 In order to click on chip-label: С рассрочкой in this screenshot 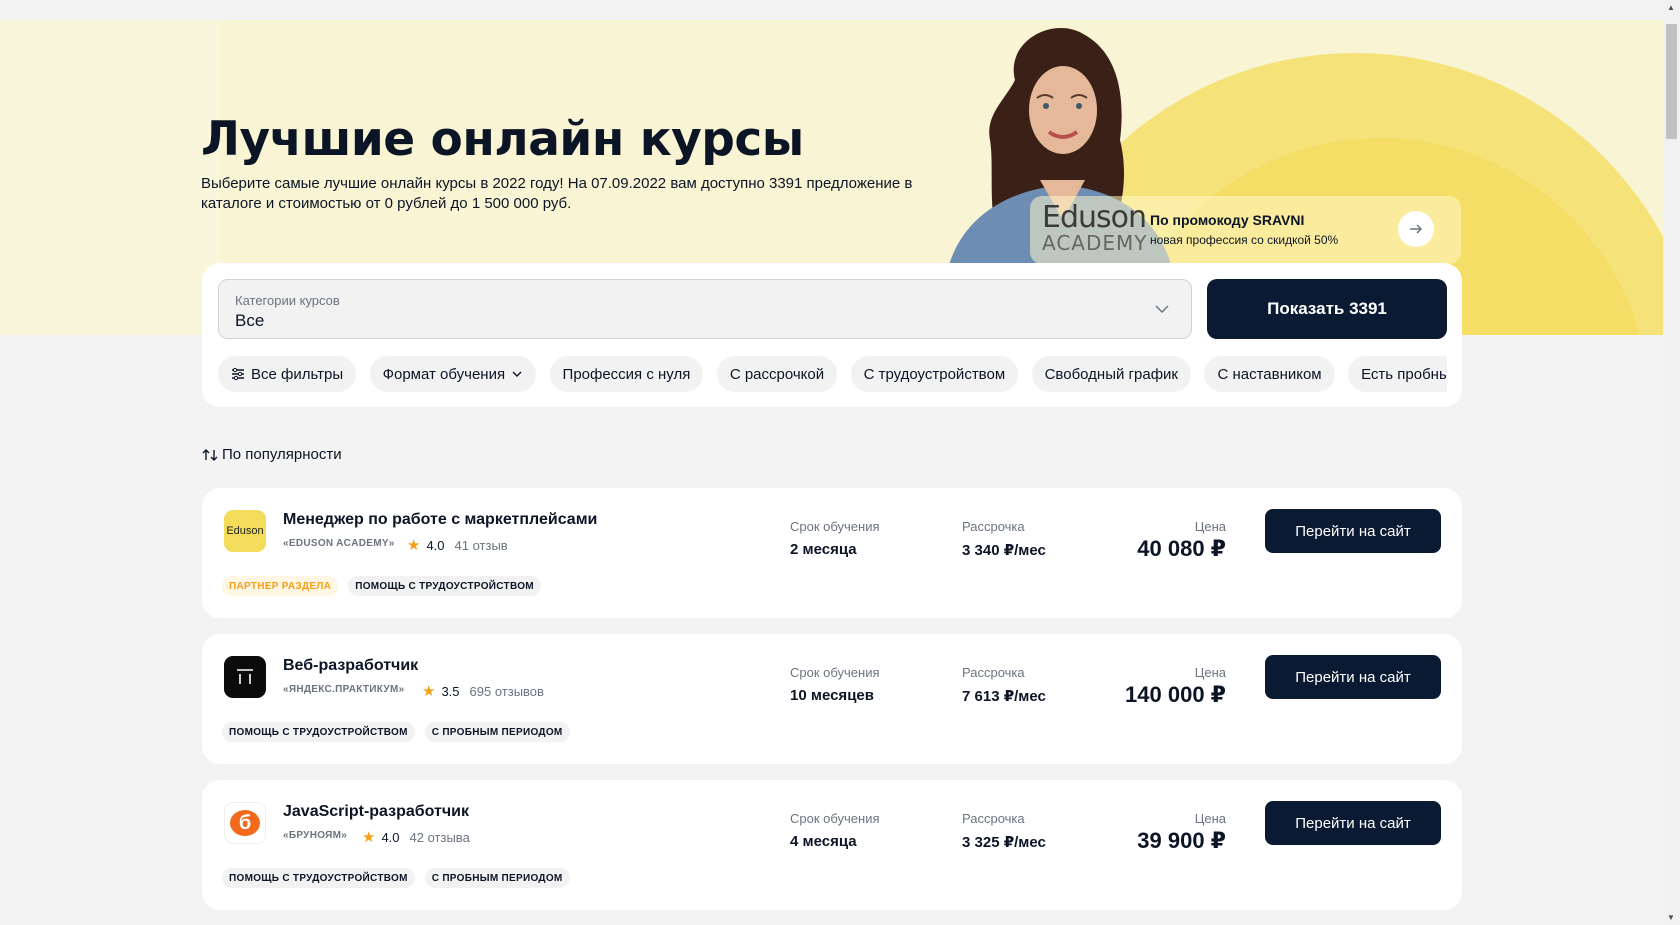, I will do `click(777, 374)`.